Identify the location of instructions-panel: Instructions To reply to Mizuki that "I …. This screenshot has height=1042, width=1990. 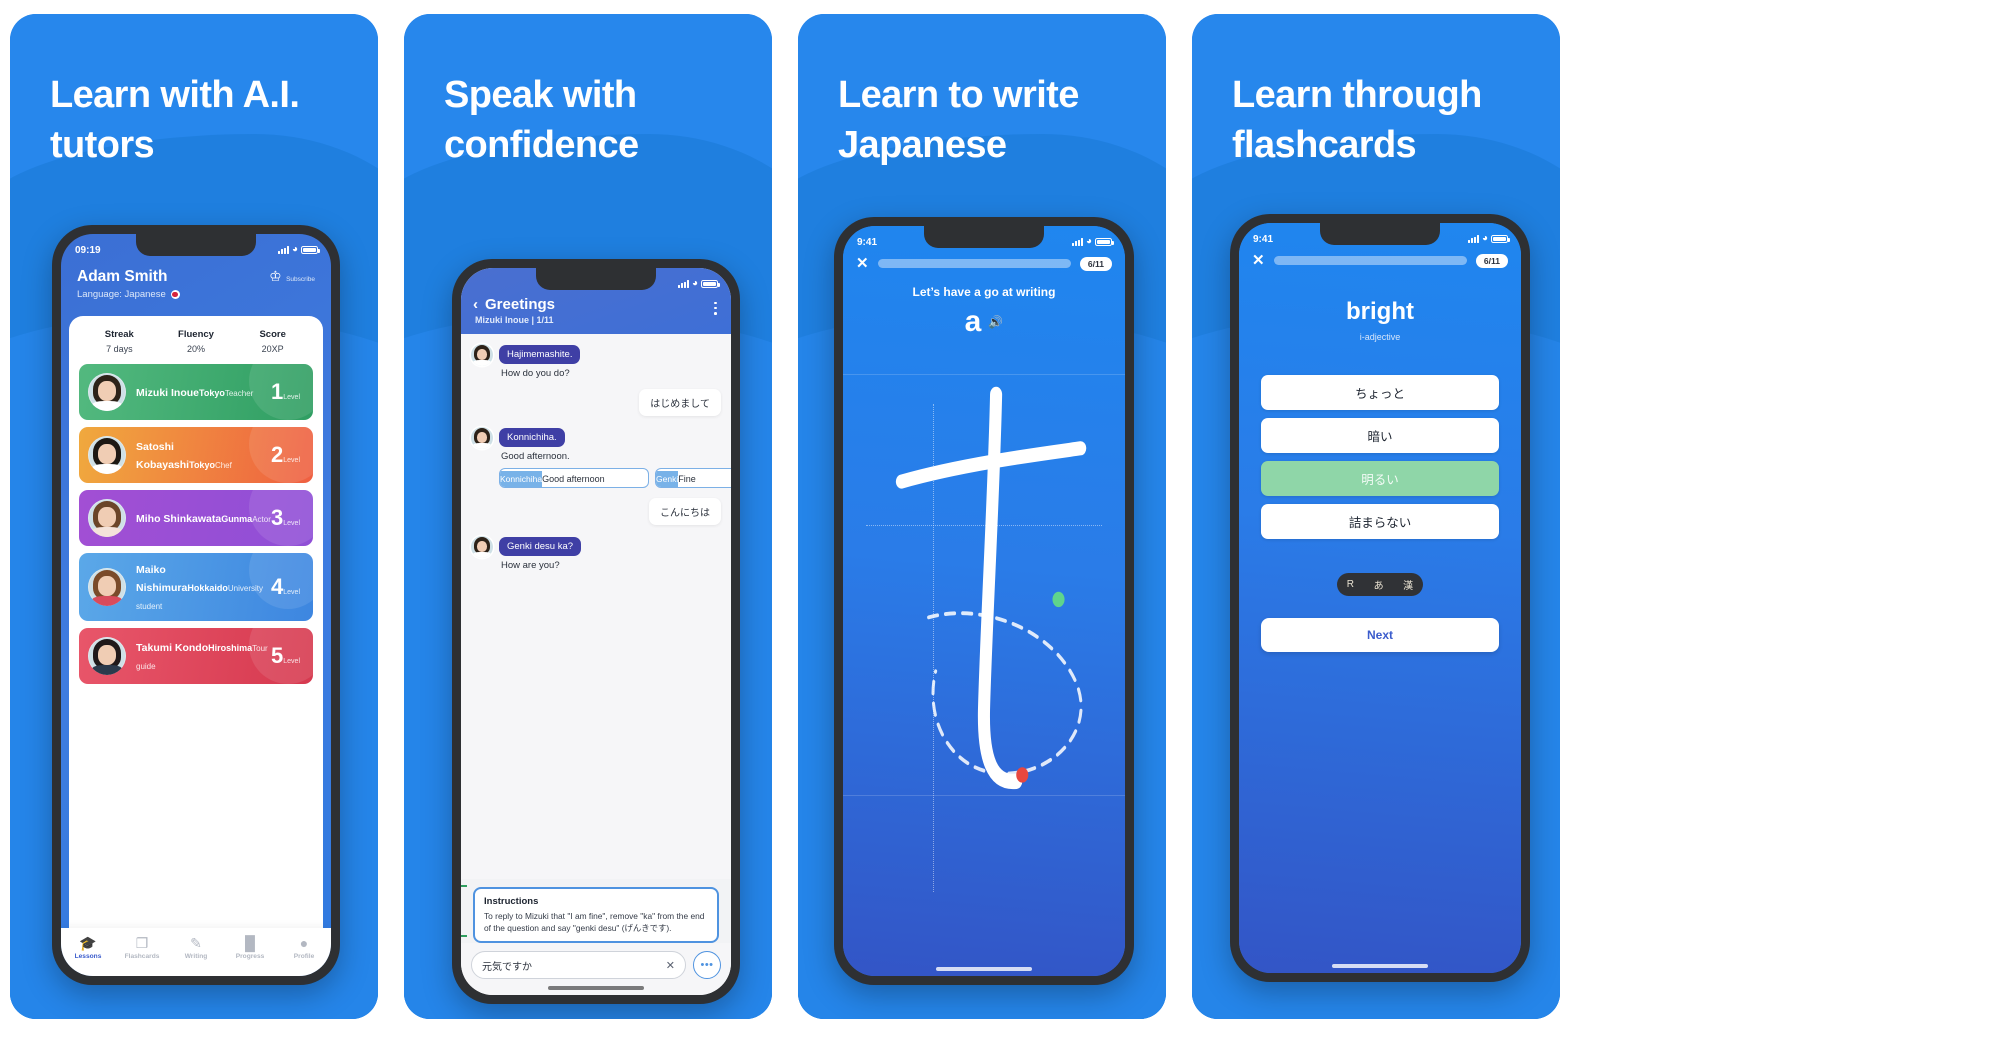
(596, 914).